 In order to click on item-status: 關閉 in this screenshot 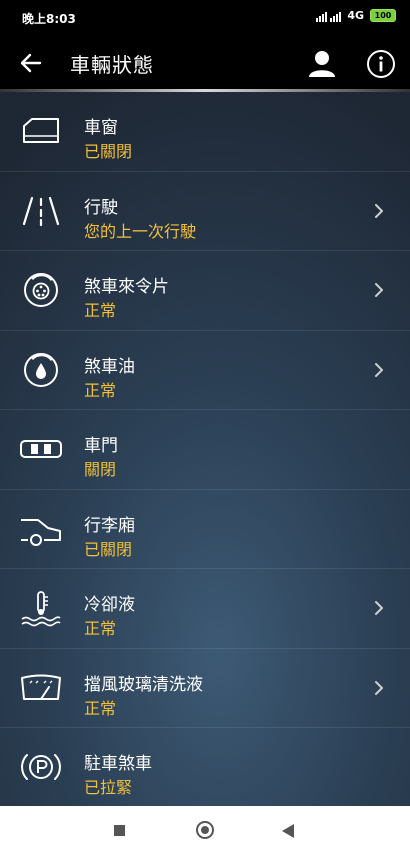, I will do `click(100, 469)`.